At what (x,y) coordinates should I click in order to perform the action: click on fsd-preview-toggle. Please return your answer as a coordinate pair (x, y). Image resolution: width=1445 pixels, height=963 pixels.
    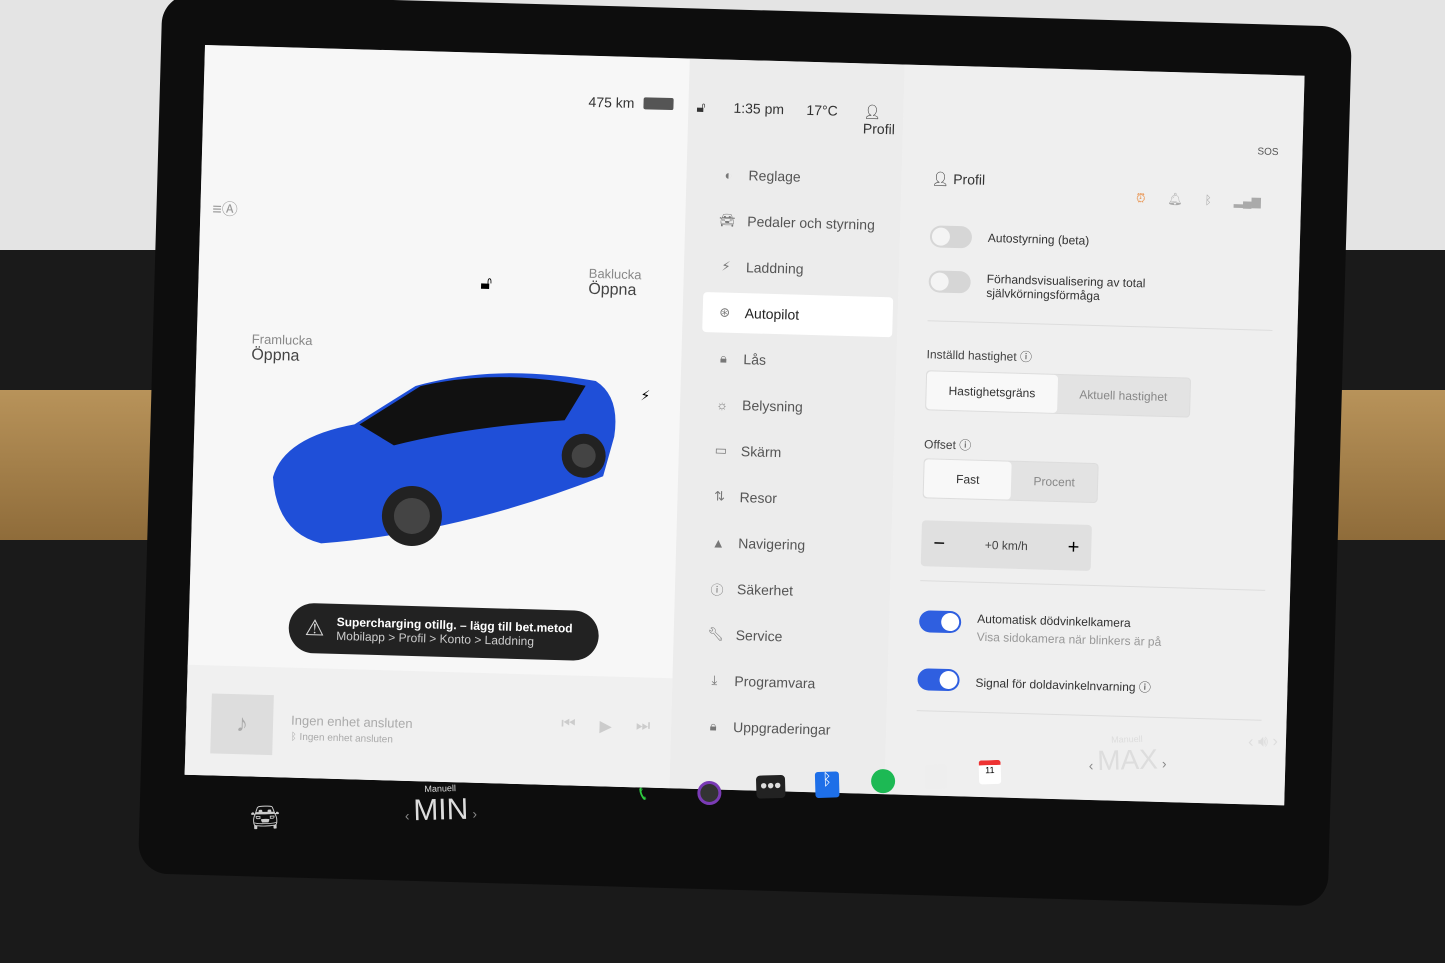
    Looking at the image, I should click on (949, 282).